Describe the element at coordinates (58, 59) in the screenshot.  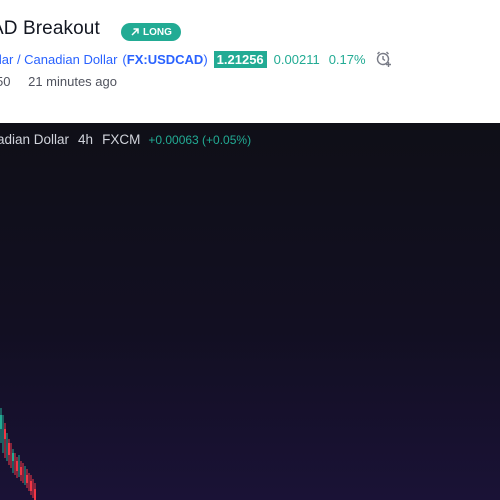
I see `symbol-name-link: llar / Canadian Dollar` at that location.